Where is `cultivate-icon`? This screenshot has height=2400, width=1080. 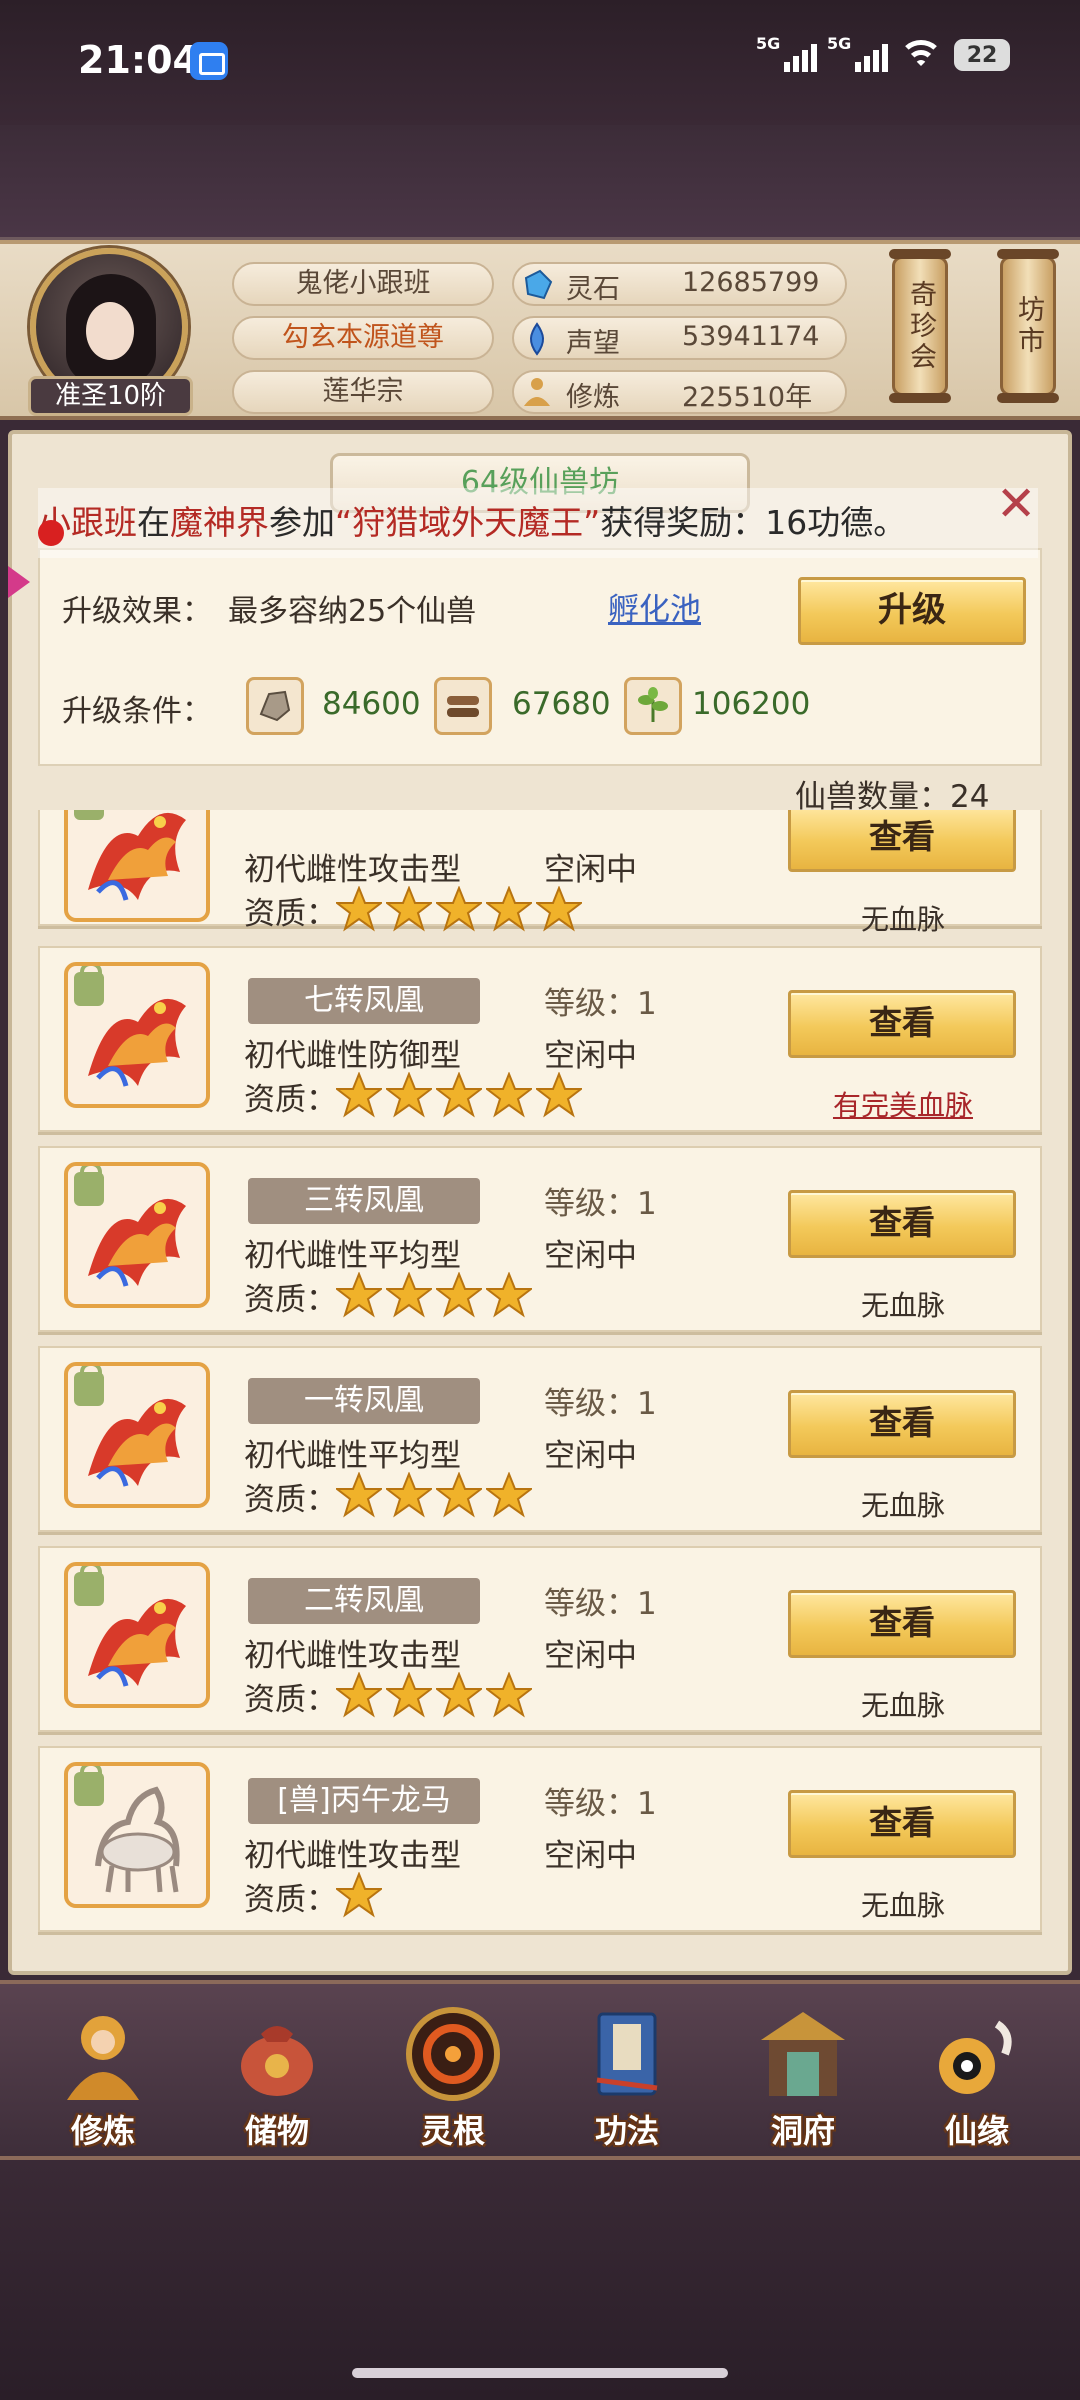 cultivate-icon is located at coordinates (103, 2058).